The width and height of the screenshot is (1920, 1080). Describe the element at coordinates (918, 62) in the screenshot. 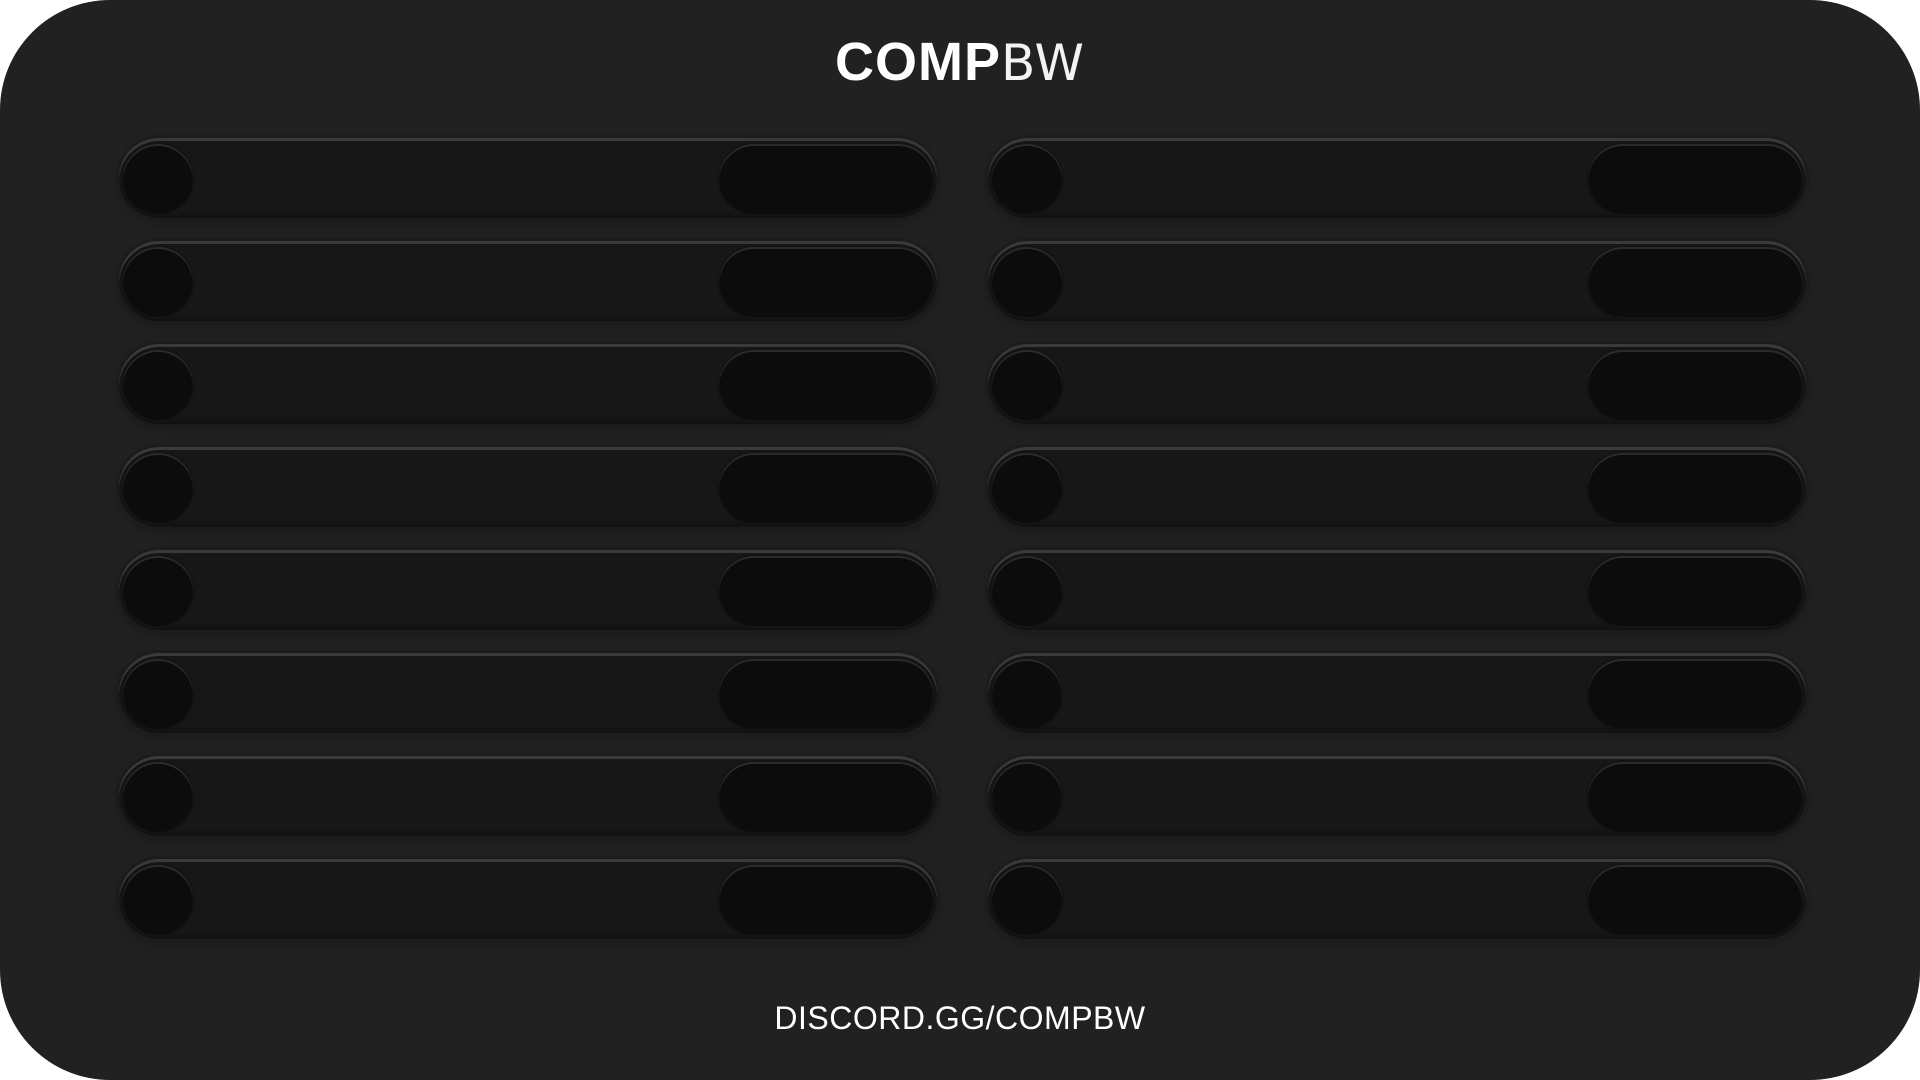

I see `logo-bold-text: COMP` at that location.